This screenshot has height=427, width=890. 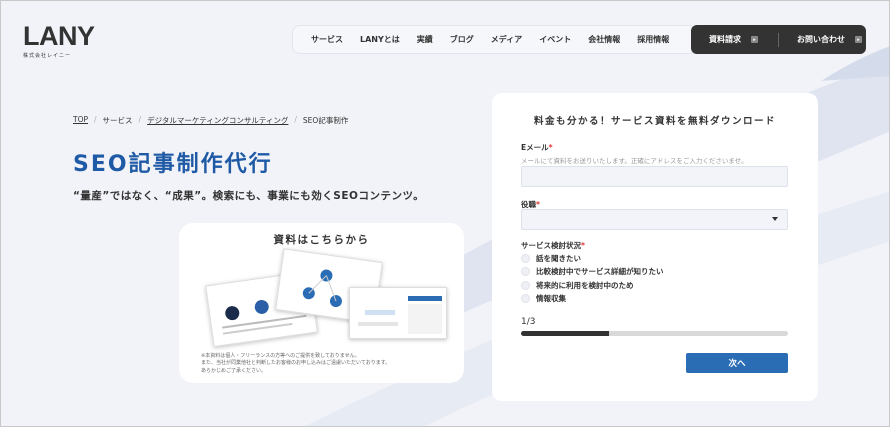 I want to click on note-line: ※本資料は個人・フリーランスの方等へのご提供を致しておりません。, so click(x=280, y=355).